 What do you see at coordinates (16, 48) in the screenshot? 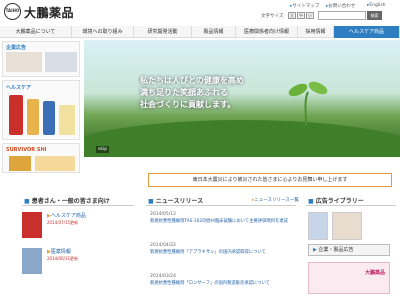
I see `corporate-ad-title: 企業広告` at bounding box center [16, 48].